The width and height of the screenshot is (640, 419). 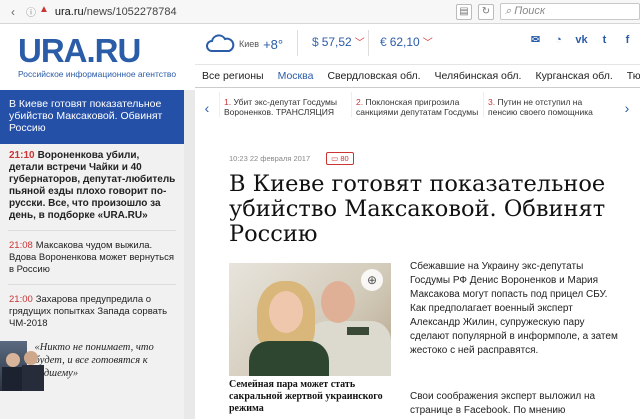 I want to click on warning-icon: ▲, so click(x=44, y=9).